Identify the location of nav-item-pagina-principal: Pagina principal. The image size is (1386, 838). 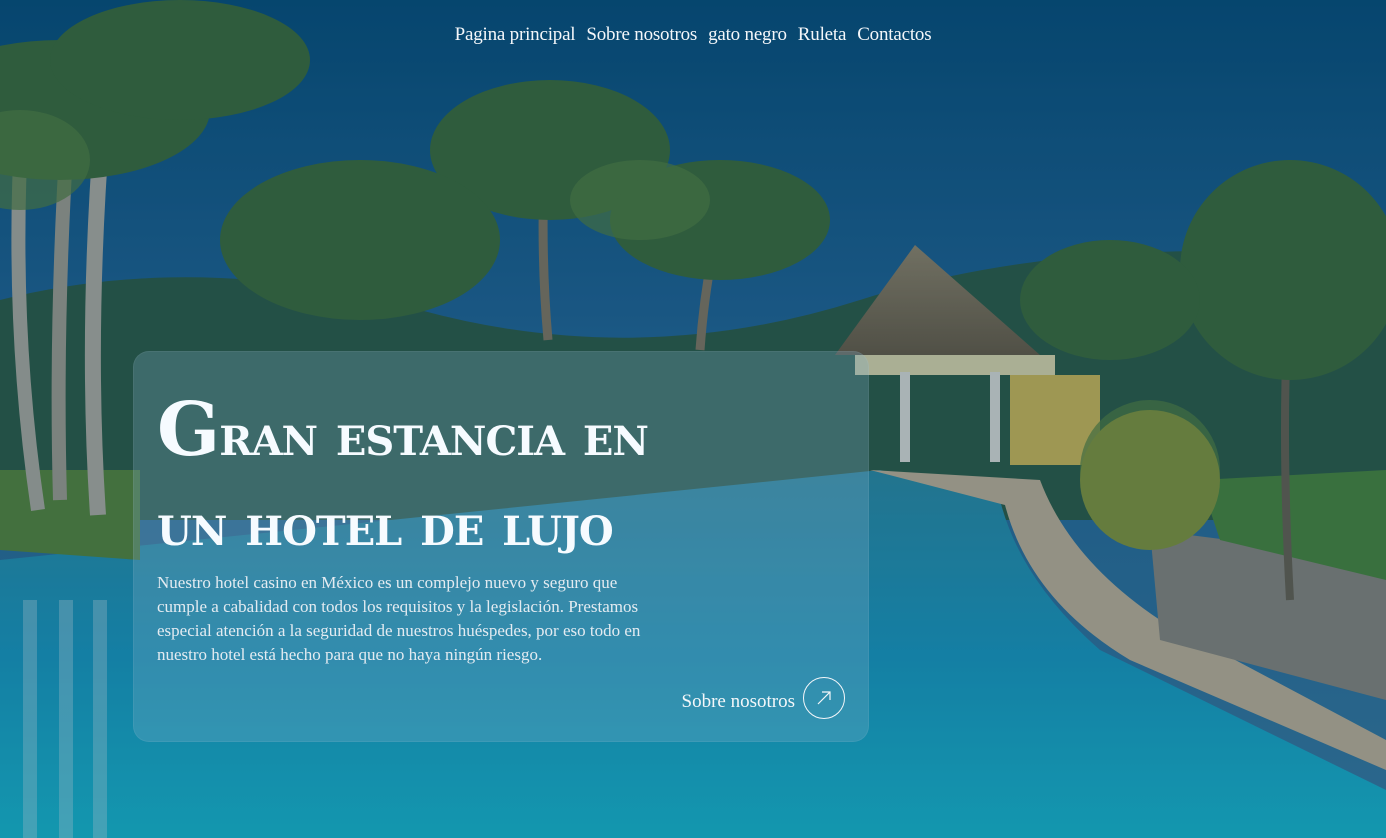
(515, 35).